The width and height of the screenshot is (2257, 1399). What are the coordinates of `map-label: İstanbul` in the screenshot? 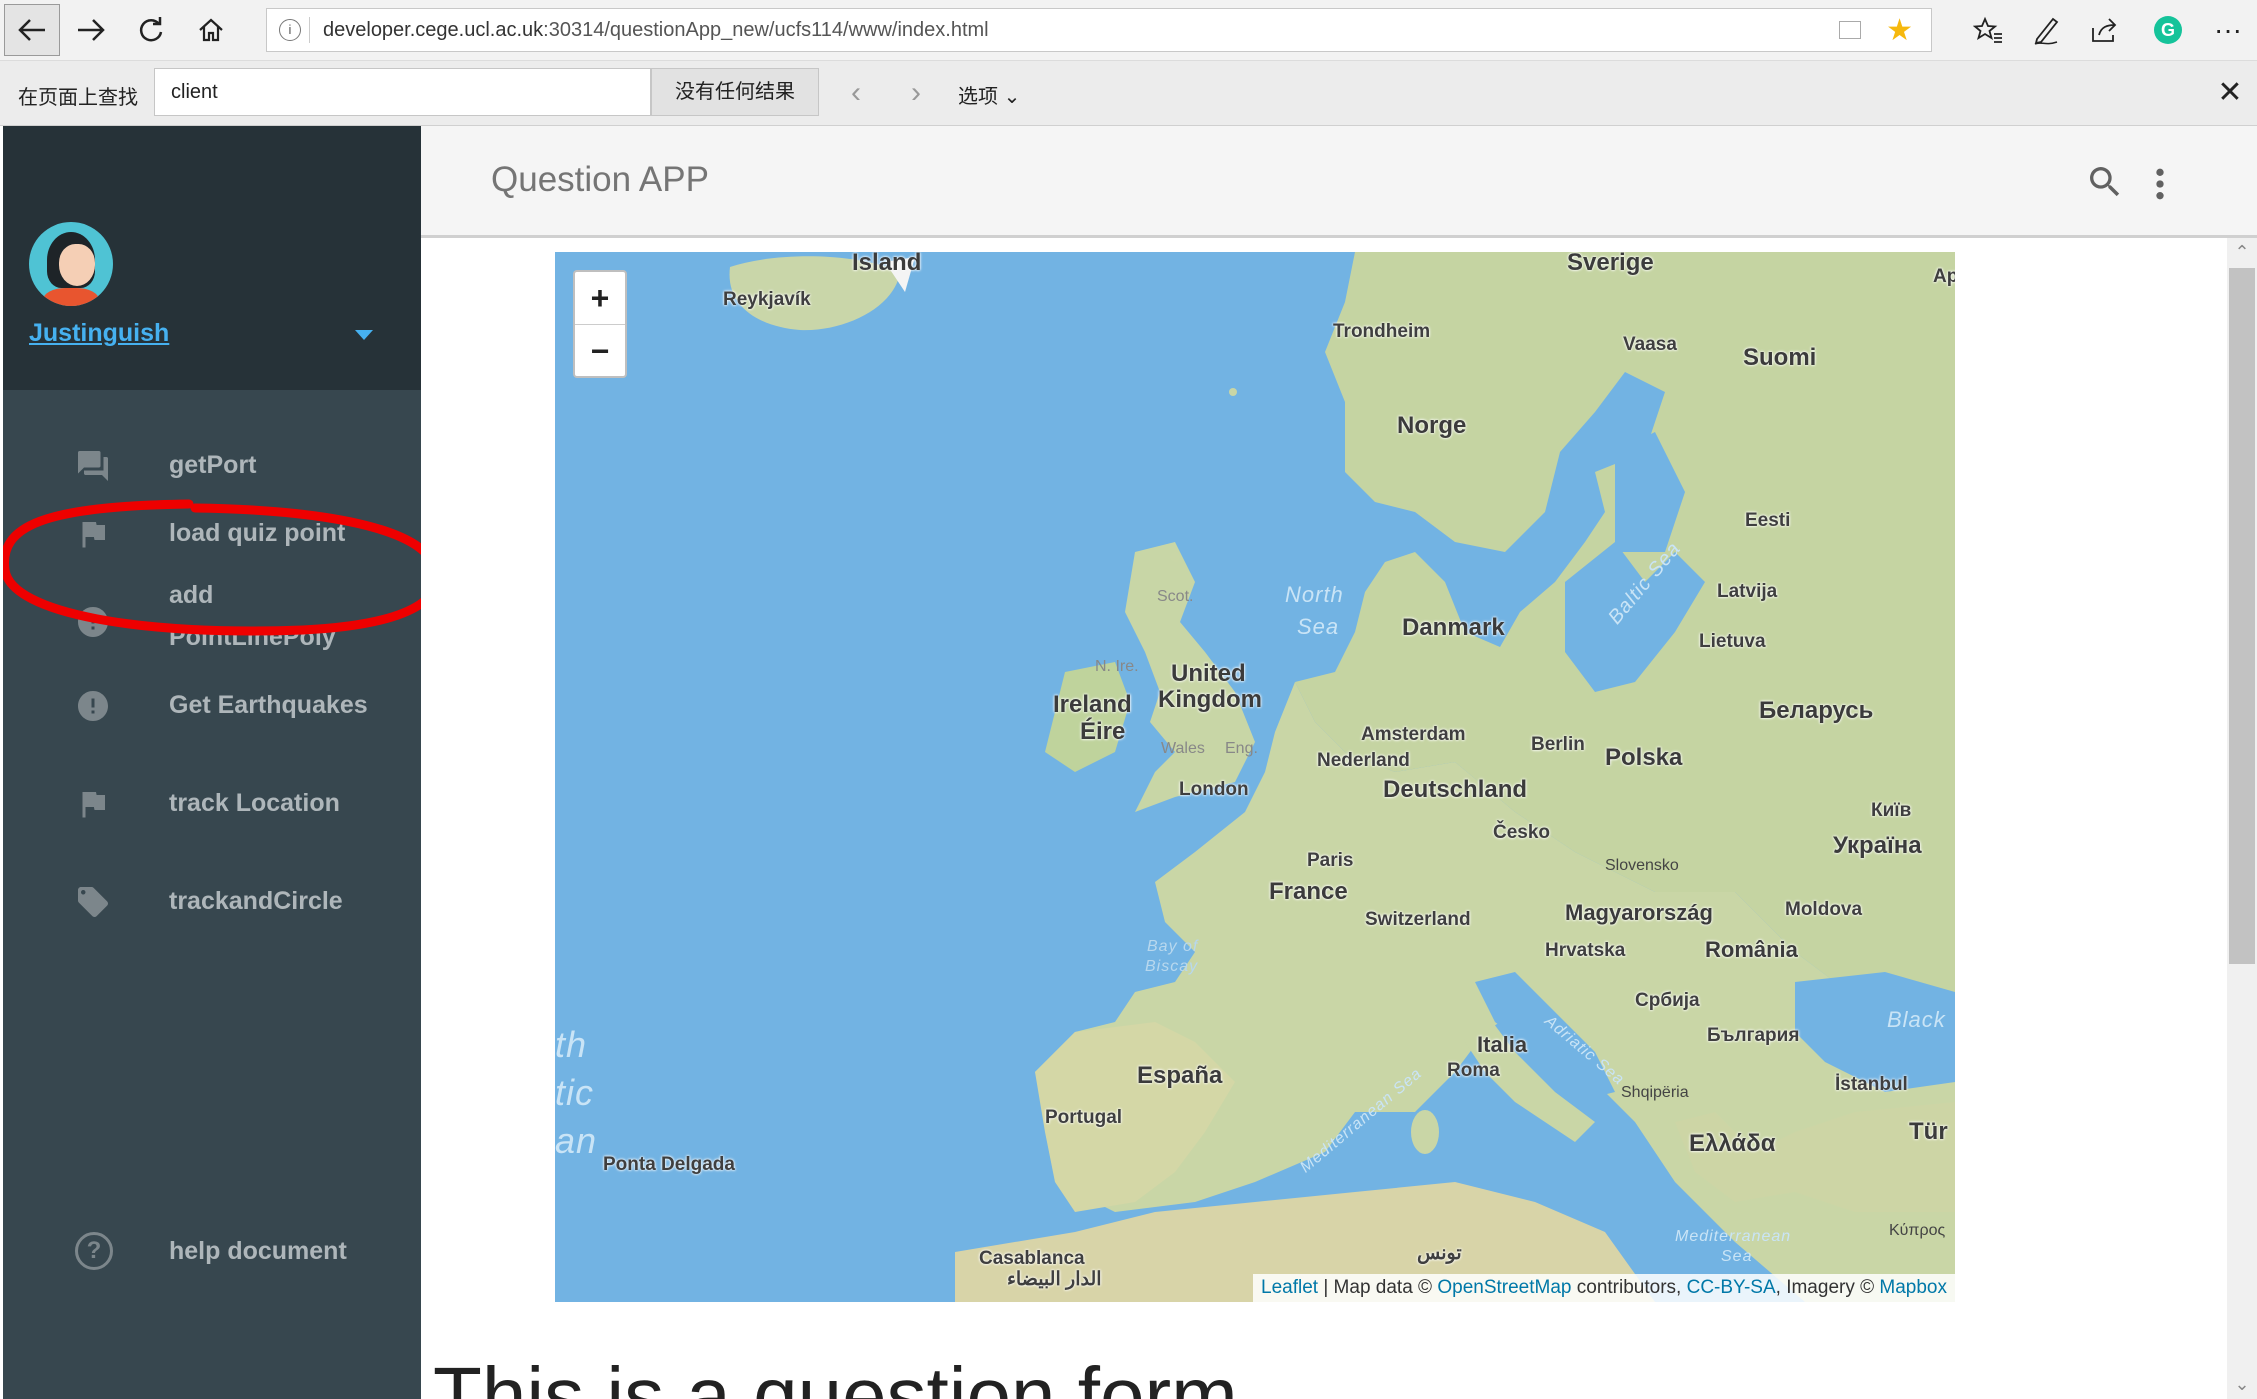 It's located at (1871, 1084).